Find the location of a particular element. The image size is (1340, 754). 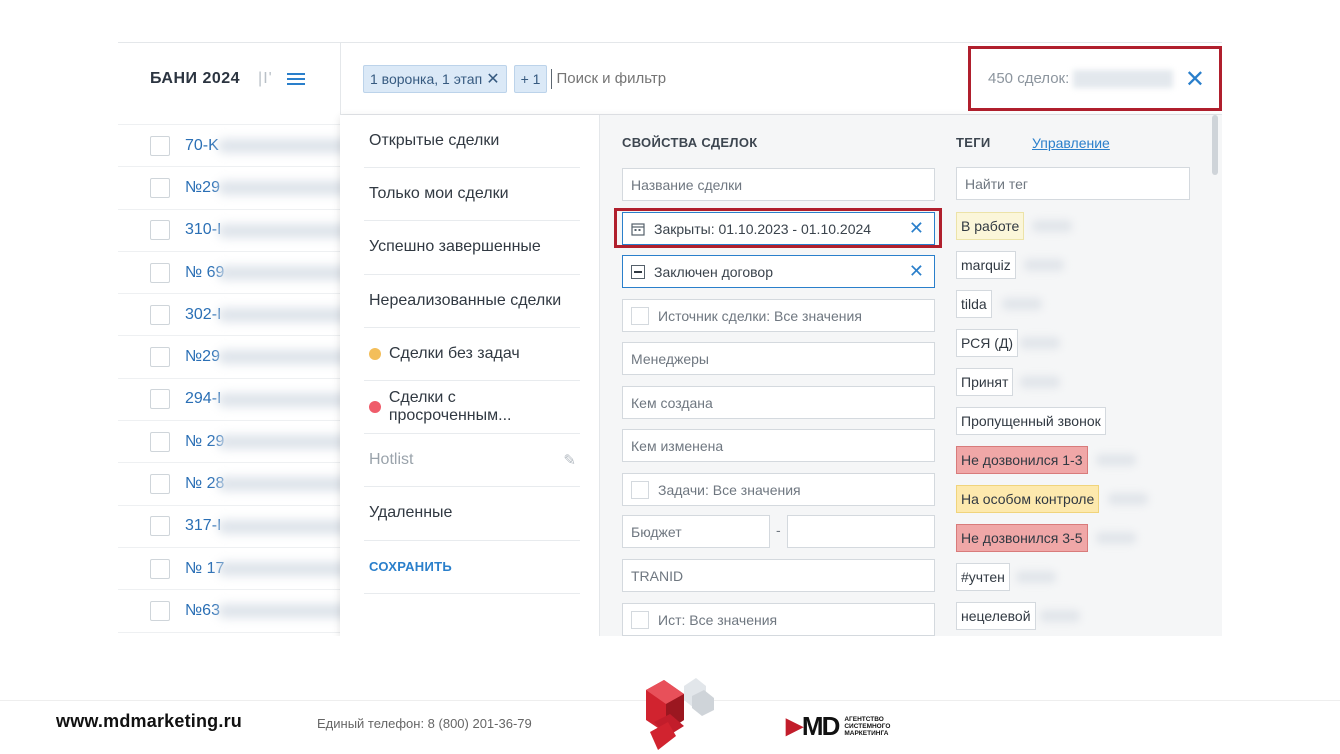

preset-label: Успешно завершенные is located at coordinates (455, 247).